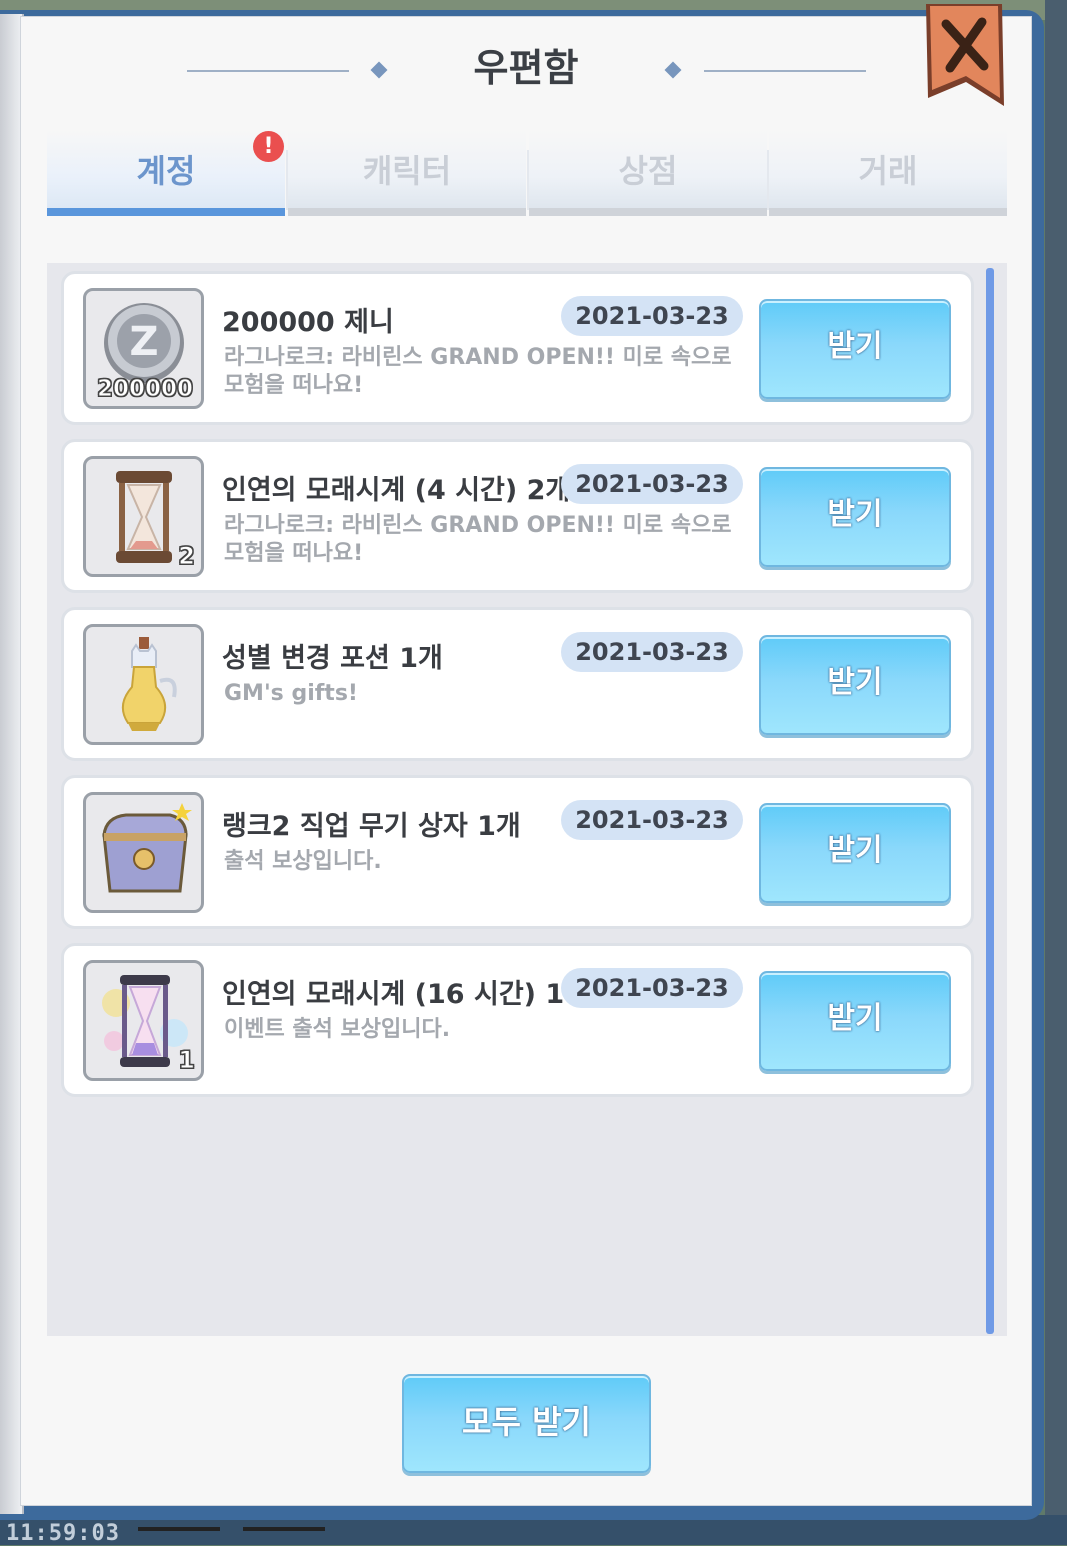 The width and height of the screenshot is (1067, 1546). Describe the element at coordinates (143, 342) in the screenshot. I see `svg-text: Z` at that location.